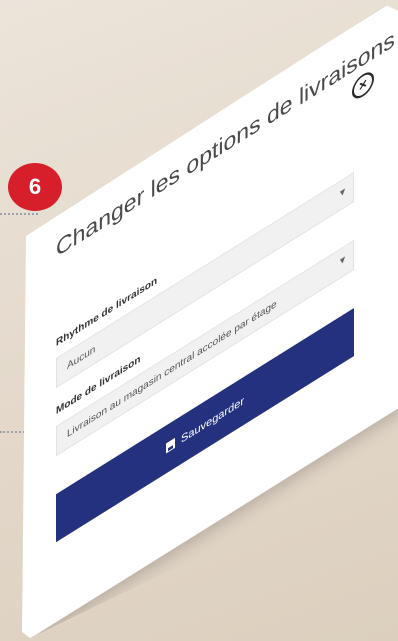 The image size is (398, 641). Describe the element at coordinates (35, 187) in the screenshot. I see `step-number-badge: 6` at that location.